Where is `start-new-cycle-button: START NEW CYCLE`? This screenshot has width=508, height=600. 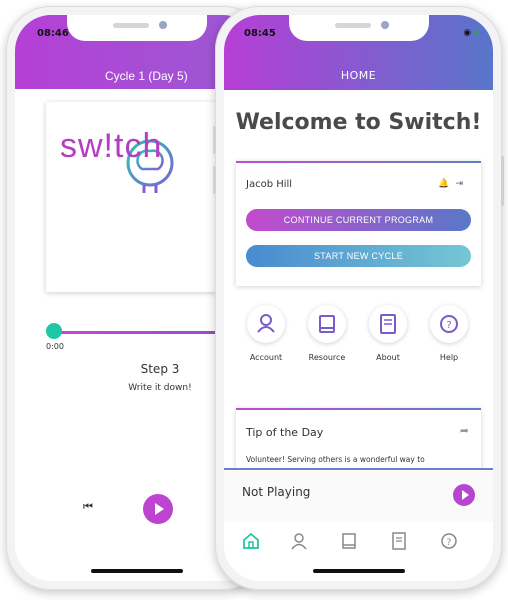
start-new-cycle-button: START NEW CYCLE is located at coordinates (358, 256).